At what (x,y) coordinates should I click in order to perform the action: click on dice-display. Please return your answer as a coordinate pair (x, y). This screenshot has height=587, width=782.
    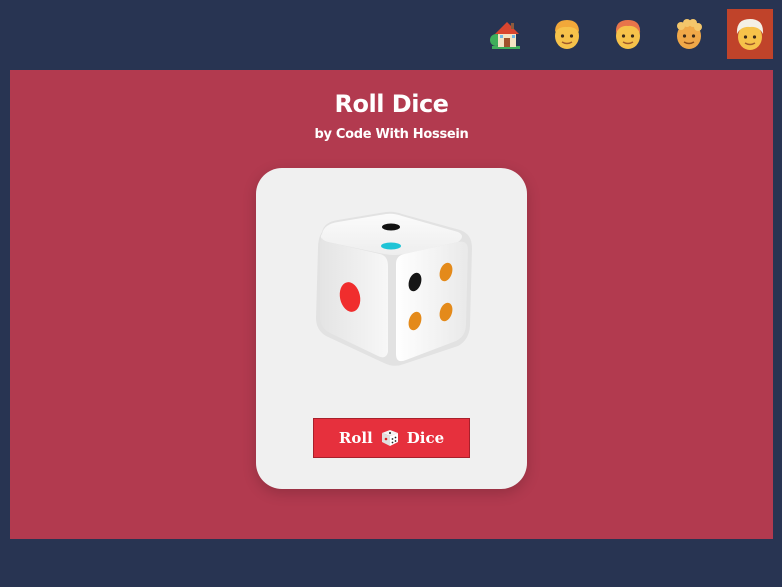
    Looking at the image, I should click on (391, 289).